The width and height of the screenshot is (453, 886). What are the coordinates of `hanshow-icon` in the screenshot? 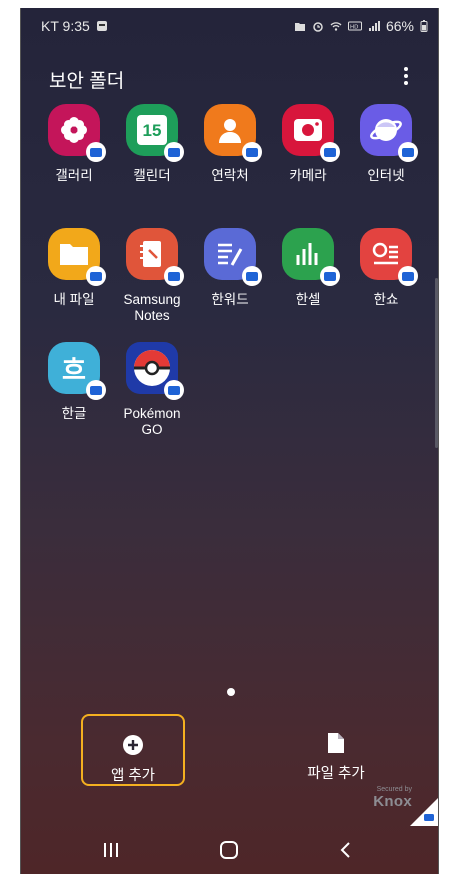 It's located at (389, 257).